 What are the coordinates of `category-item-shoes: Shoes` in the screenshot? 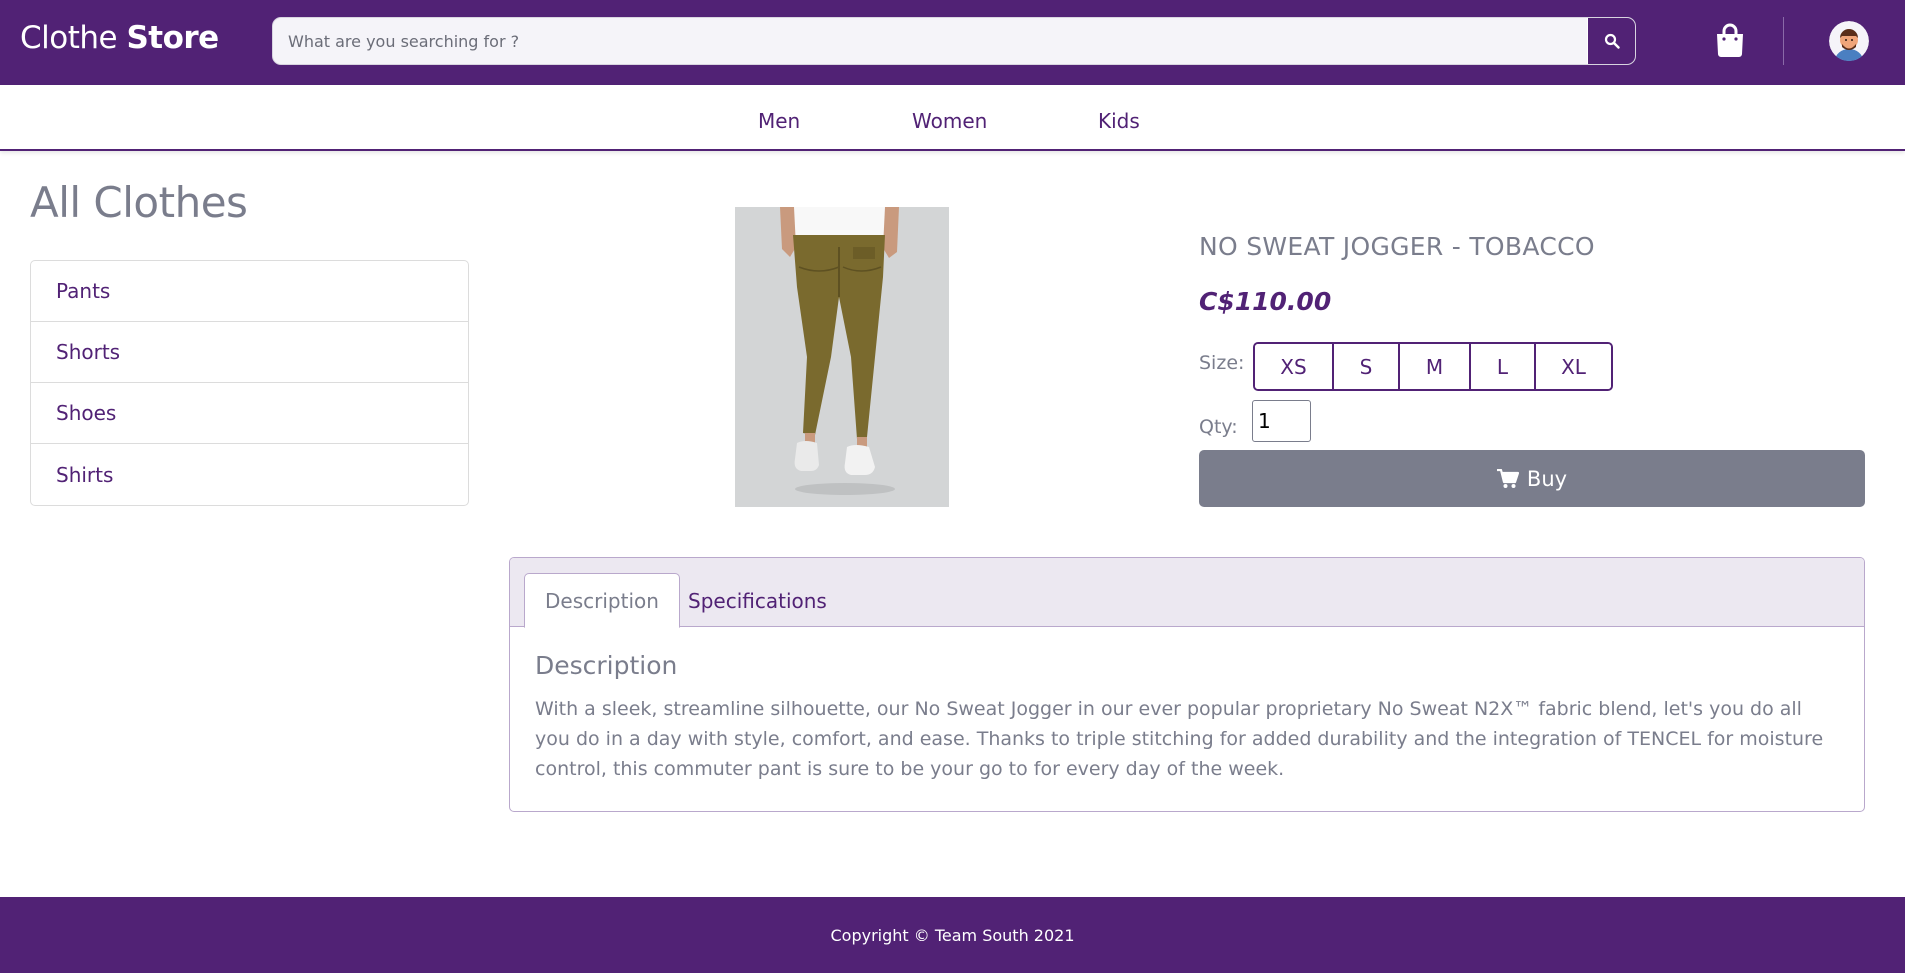 It's located at (249, 413).